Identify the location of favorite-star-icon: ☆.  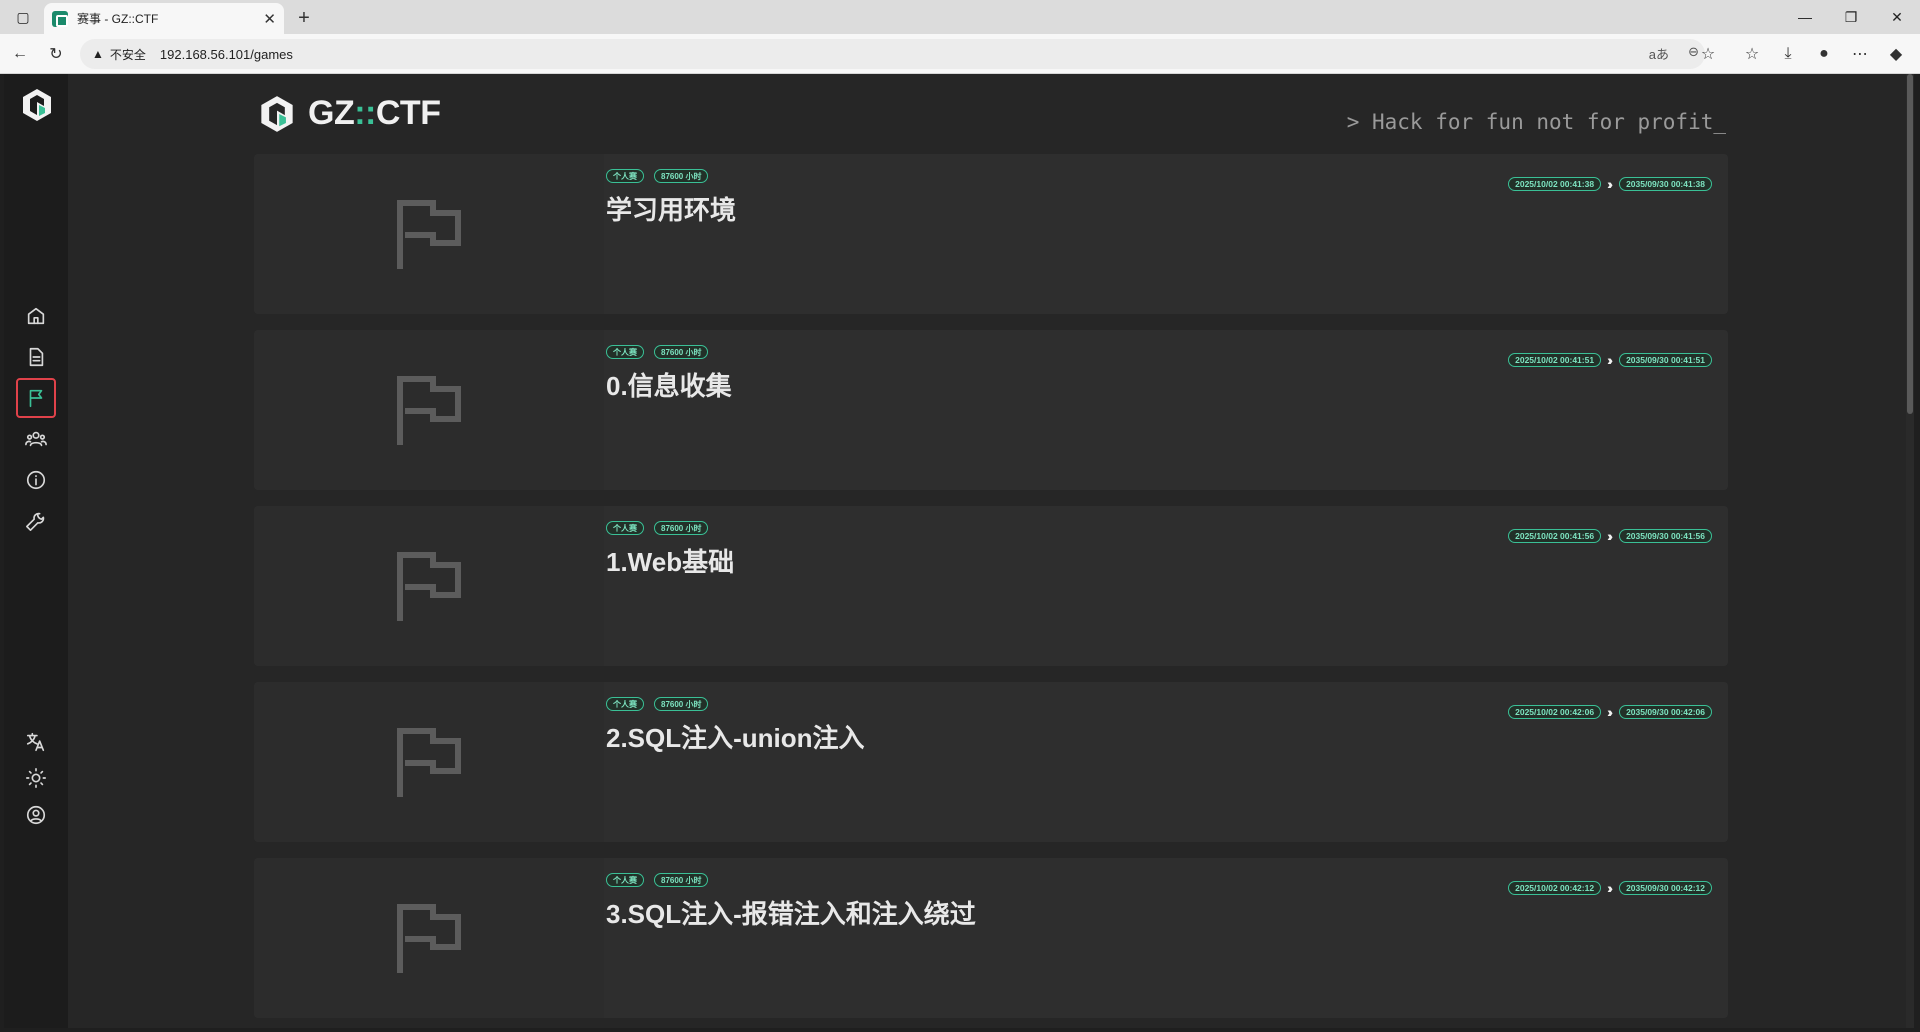
(1708, 54).